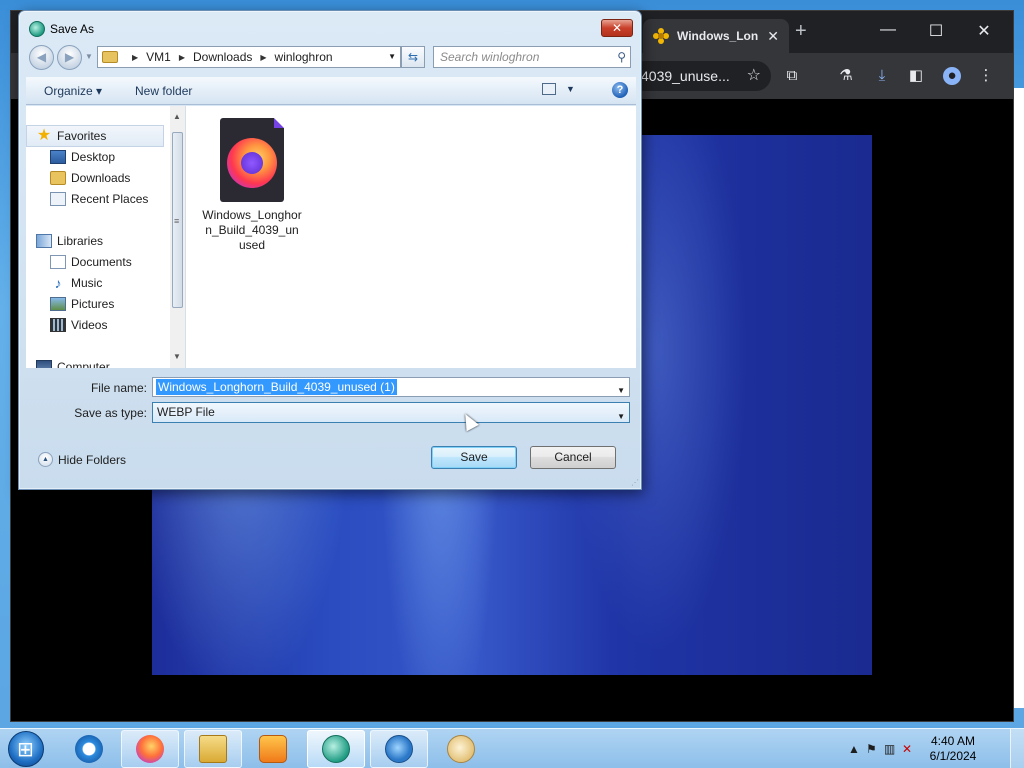 The height and width of the screenshot is (768, 1024). Describe the element at coordinates (532, 57) in the screenshot. I see `search-input: Search winloghron ⚲` at that location.